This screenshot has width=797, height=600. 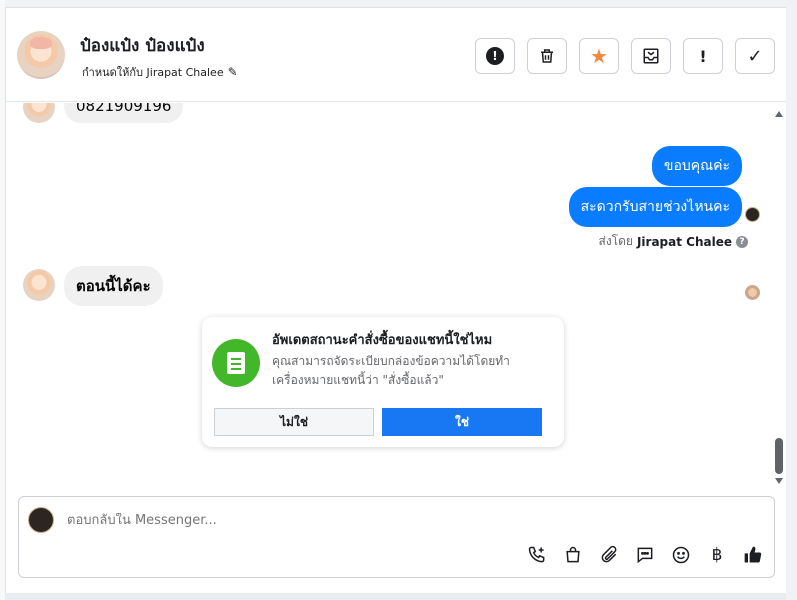 I want to click on attach-button, so click(x=609, y=555).